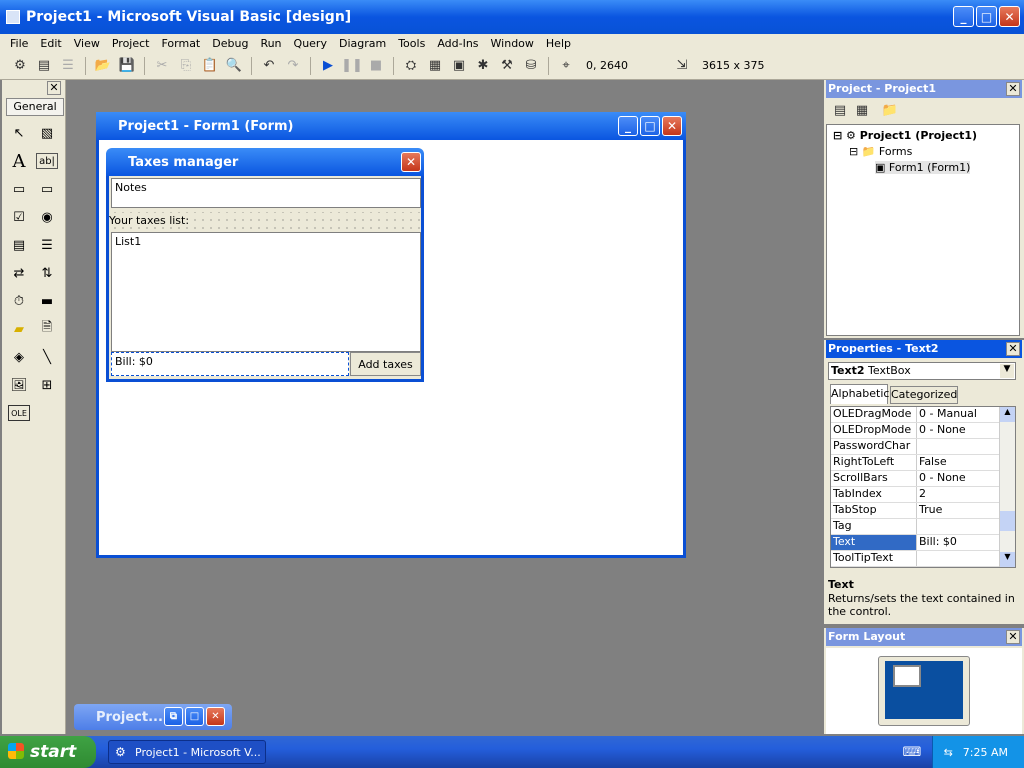 This screenshot has height=768, width=1024. What do you see at coordinates (266, 292) in the screenshot?
I see `taxes-listbox: List1` at bounding box center [266, 292].